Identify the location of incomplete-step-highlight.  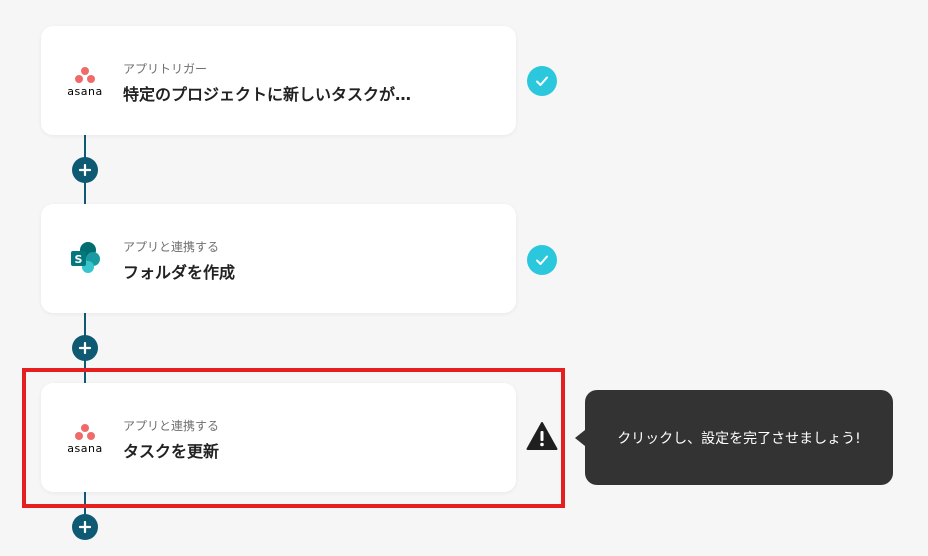
(293, 438).